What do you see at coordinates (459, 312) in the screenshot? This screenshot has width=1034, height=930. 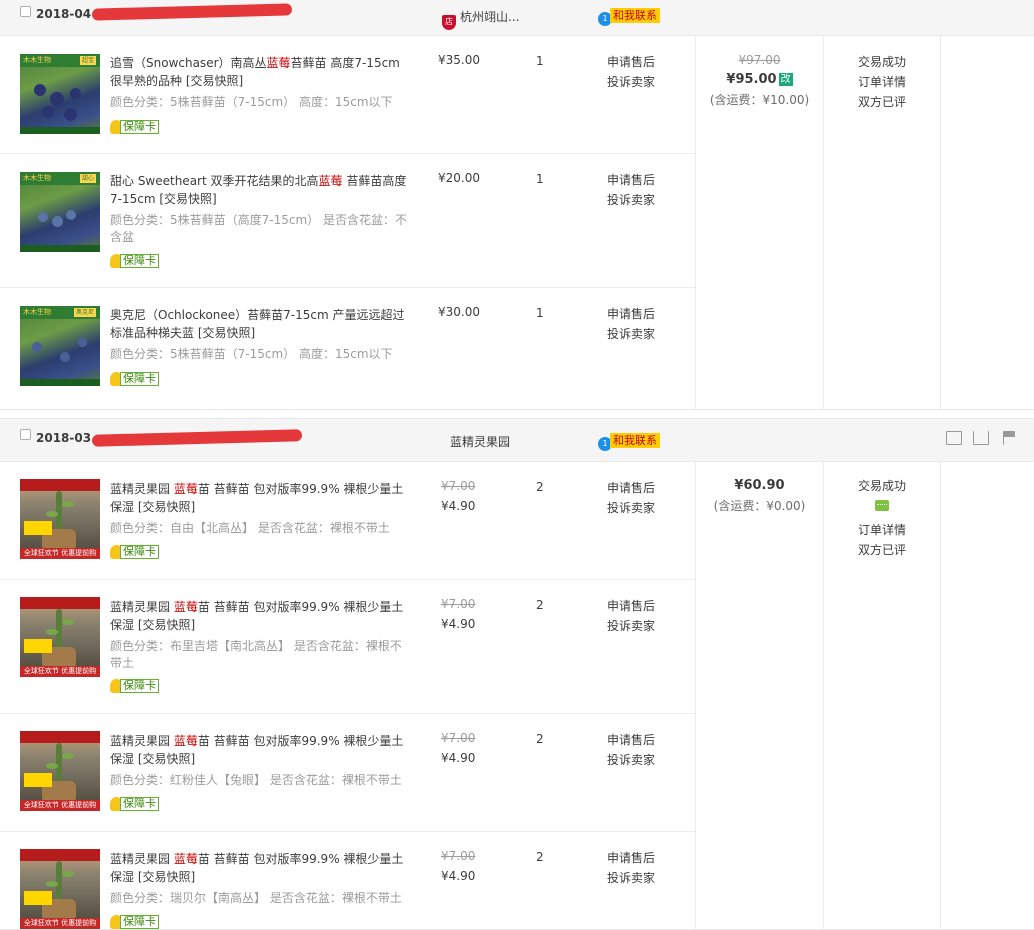 I see `unit-price: ¥30.00` at bounding box center [459, 312].